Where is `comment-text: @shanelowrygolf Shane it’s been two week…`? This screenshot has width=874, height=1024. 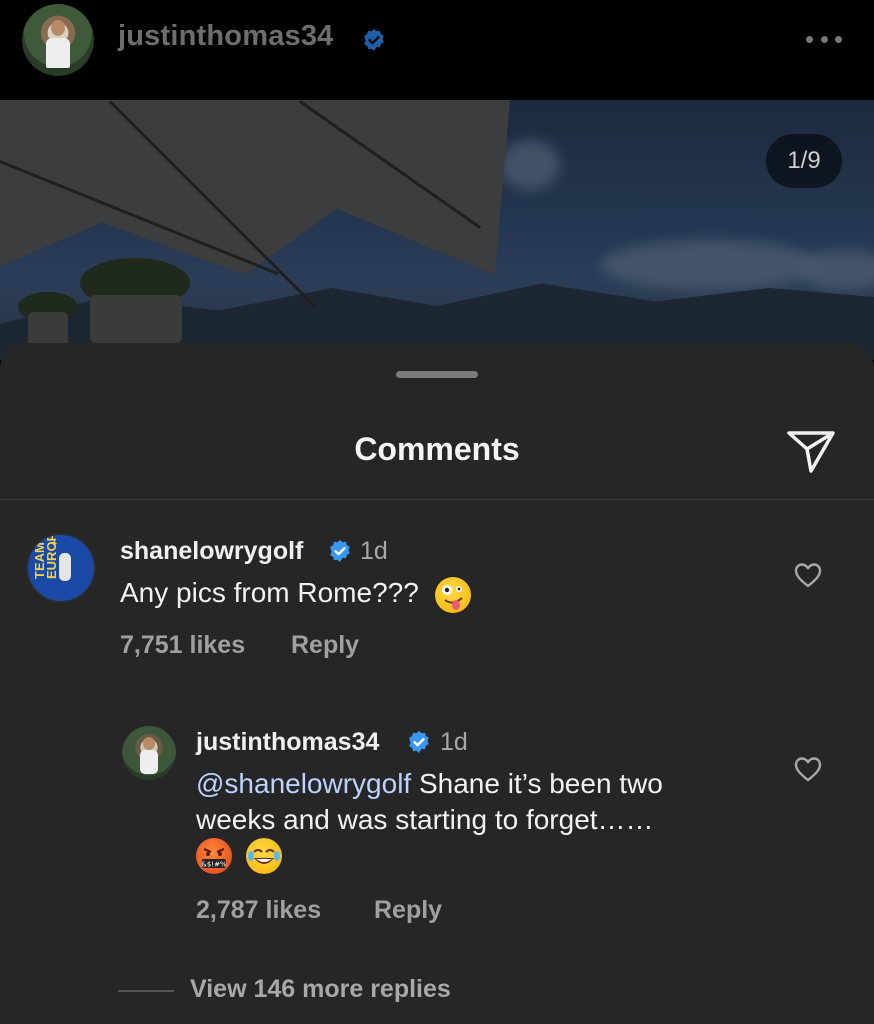 comment-text: @shanelowrygolf Shane it’s been two week… is located at coordinates (496, 802).